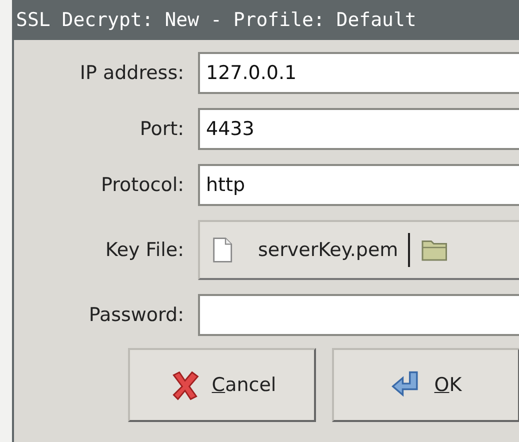 The width and height of the screenshot is (519, 442). I want to click on input-field, so click(358, 315).